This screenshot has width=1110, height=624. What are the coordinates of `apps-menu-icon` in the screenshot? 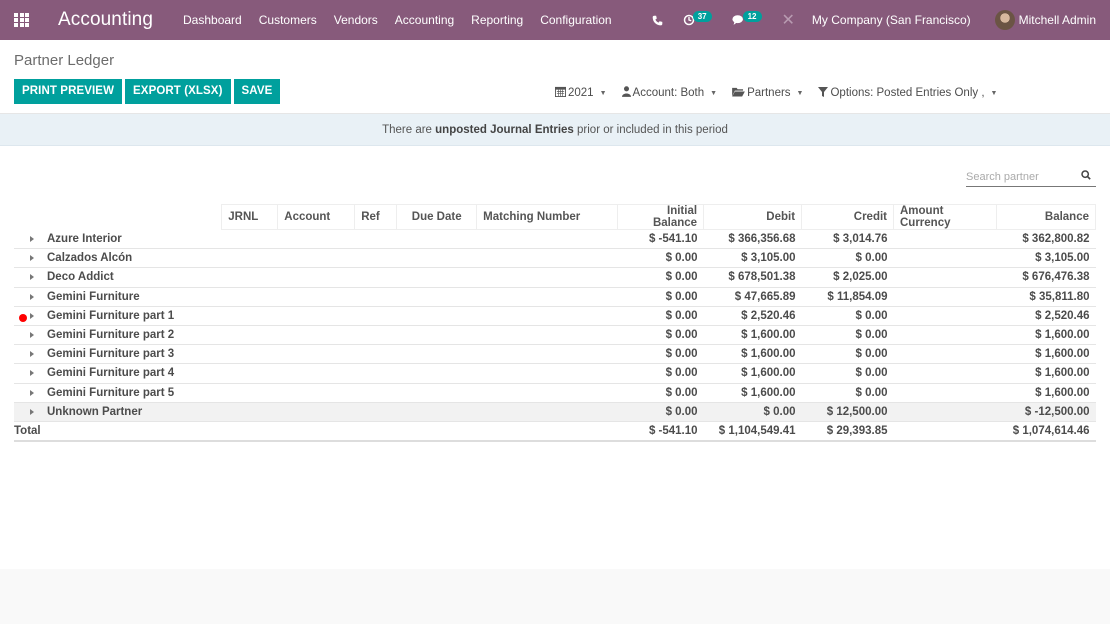 It's located at (22, 20).